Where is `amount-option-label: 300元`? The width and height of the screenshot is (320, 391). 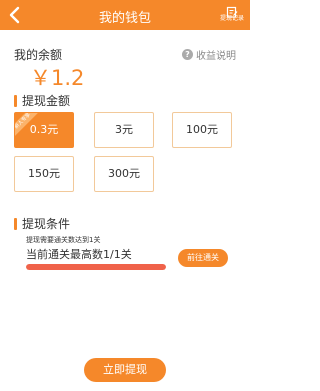 amount-option-label: 300元 is located at coordinates (124, 173).